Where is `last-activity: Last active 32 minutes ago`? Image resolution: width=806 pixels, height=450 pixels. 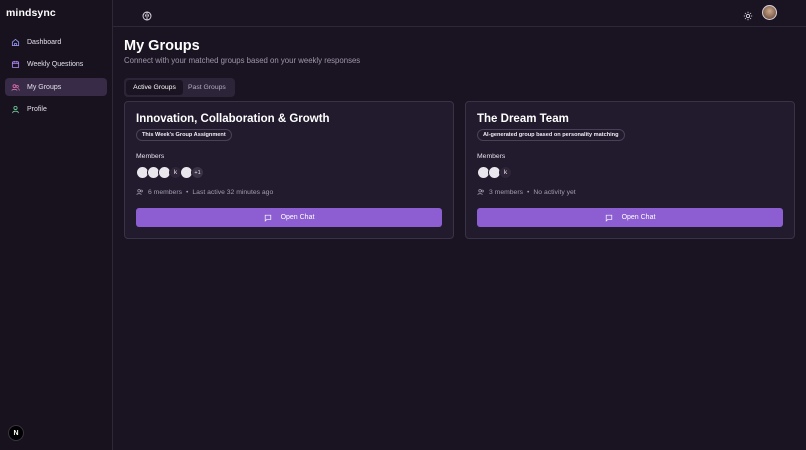
last-activity: Last active 32 minutes ago is located at coordinates (233, 192).